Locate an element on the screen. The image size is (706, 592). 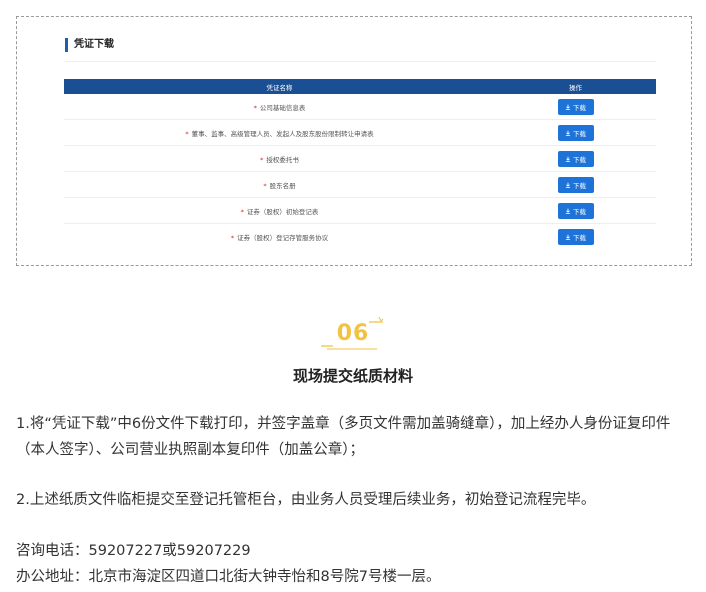
table-row: * 公司基础信息表 下载 is located at coordinates (360, 107).